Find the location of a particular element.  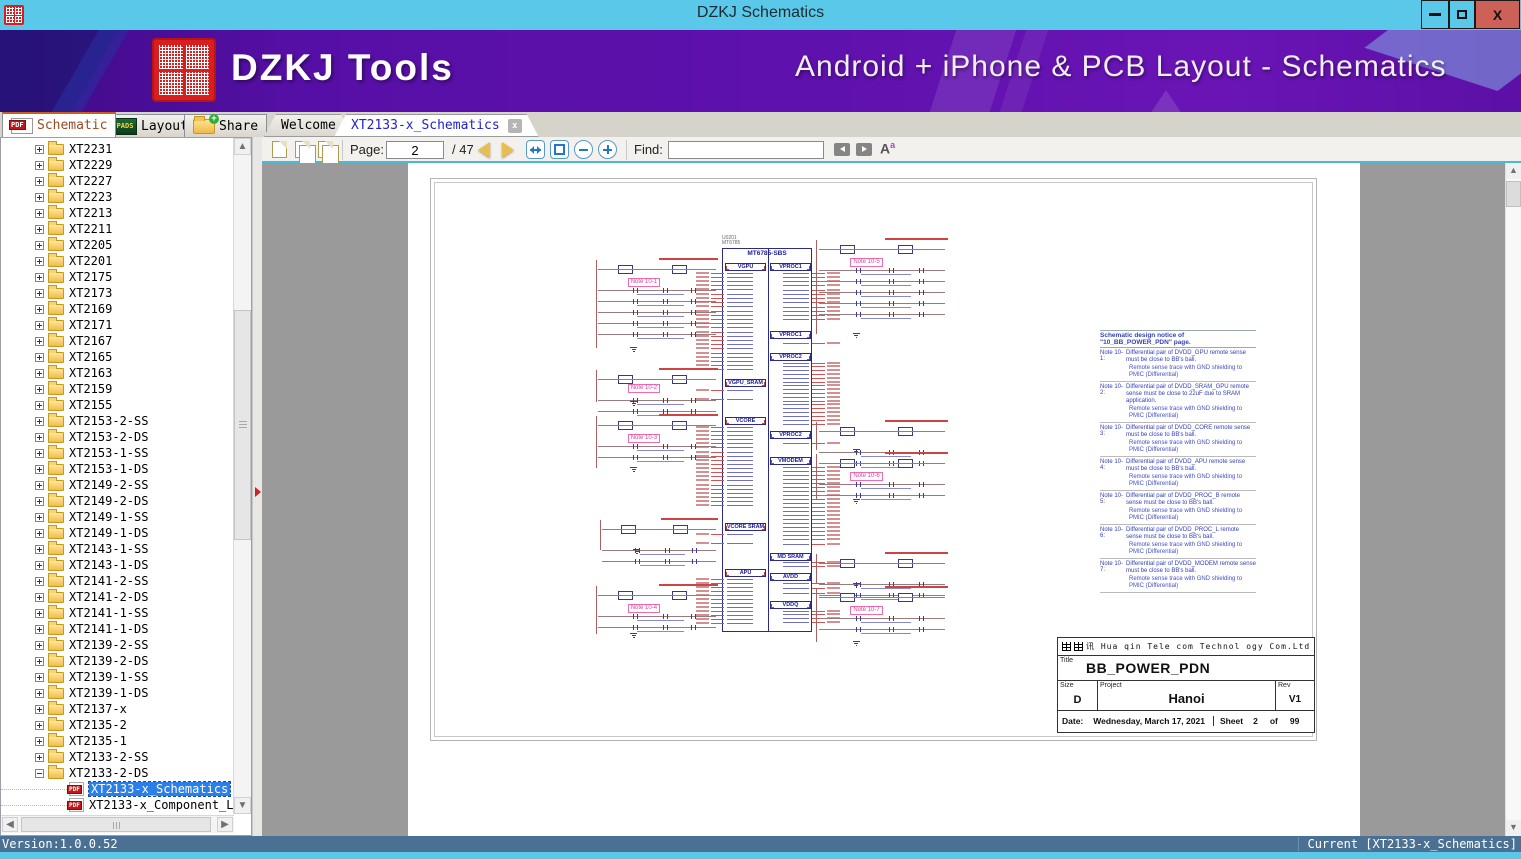

fit-width-icon is located at coordinates (535, 149).